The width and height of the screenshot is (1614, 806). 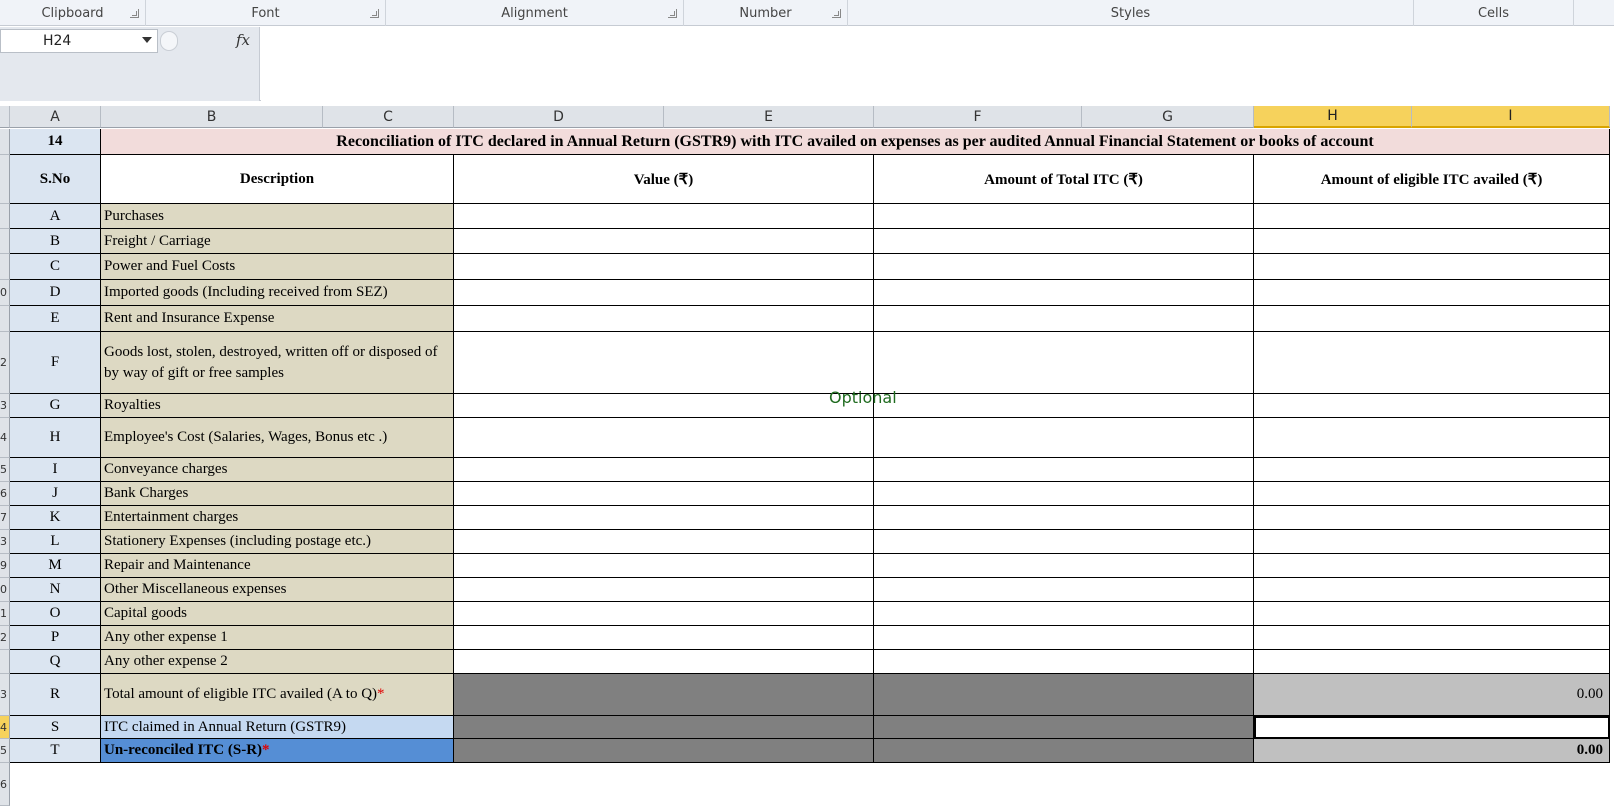 What do you see at coordinates (55, 614) in the screenshot?
I see `row-sno: O` at bounding box center [55, 614].